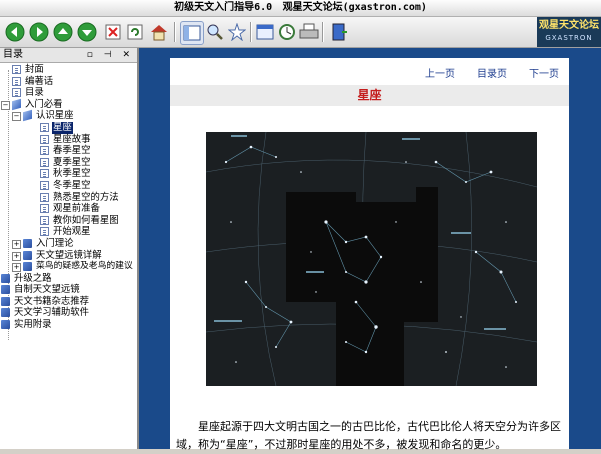 The width and height of the screenshot is (601, 454). Describe the element at coordinates (68, 221) in the screenshot. I see `toc-node: 教你如何看星图` at that location.